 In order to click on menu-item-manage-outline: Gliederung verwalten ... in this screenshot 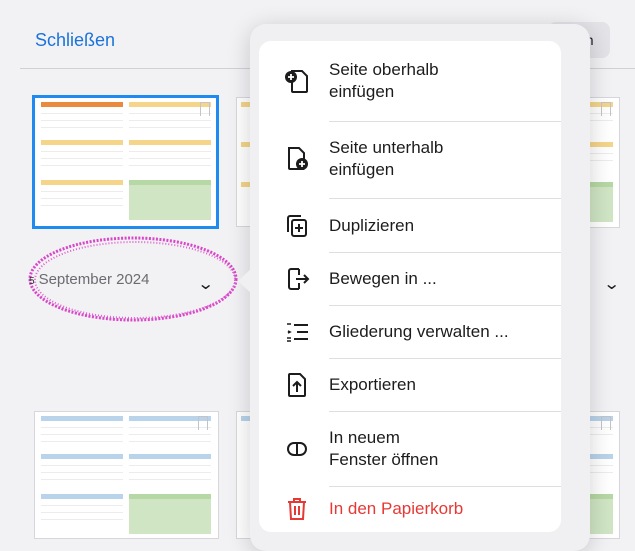, I will do `click(410, 332)`.